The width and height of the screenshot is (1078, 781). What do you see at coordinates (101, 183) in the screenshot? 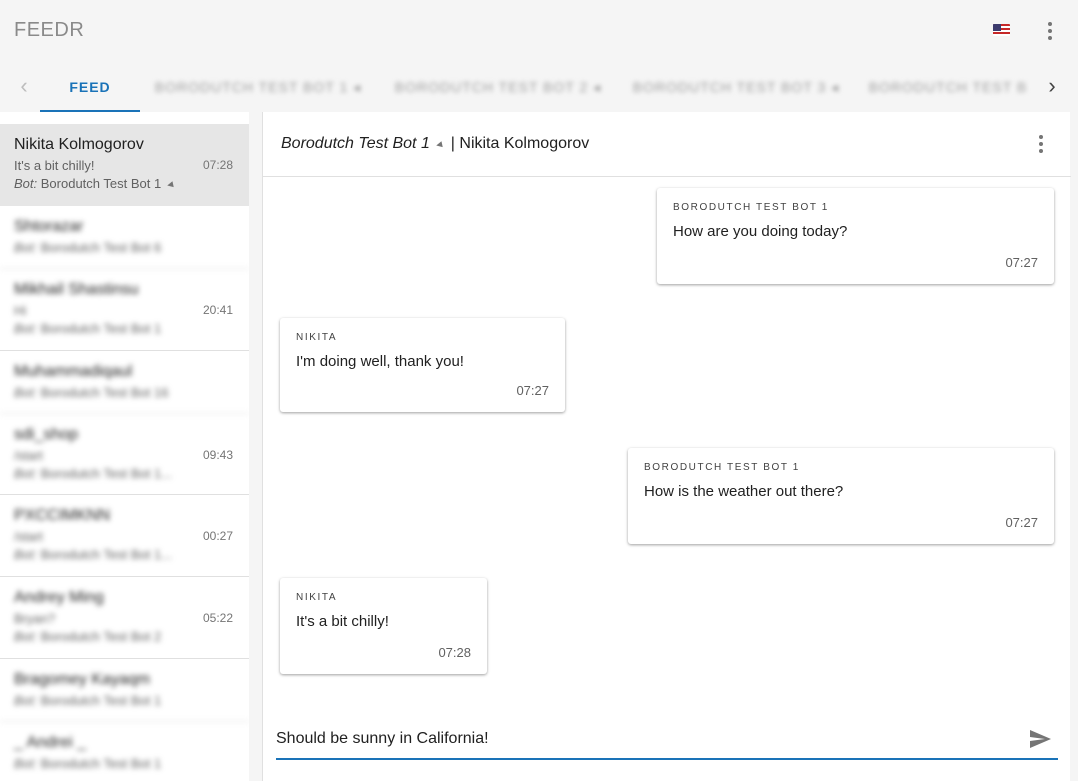
I see `bot-name: Borodutch Test Bot 1` at bounding box center [101, 183].